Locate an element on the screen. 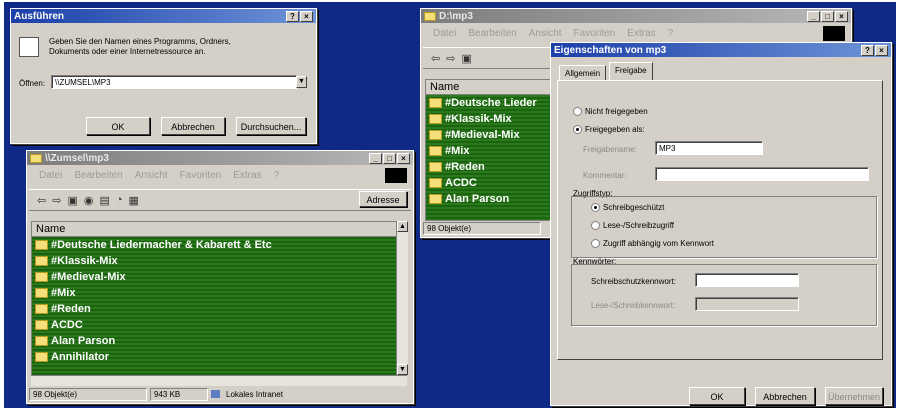  views-icon: ▦ is located at coordinates (134, 200).